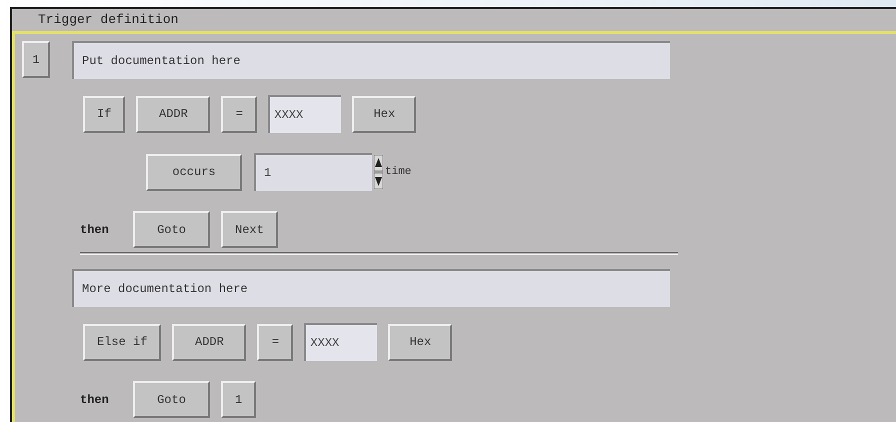 This screenshot has height=422, width=896. What do you see at coordinates (104, 114) in the screenshot?
I see `condition-keyword-button: If` at bounding box center [104, 114].